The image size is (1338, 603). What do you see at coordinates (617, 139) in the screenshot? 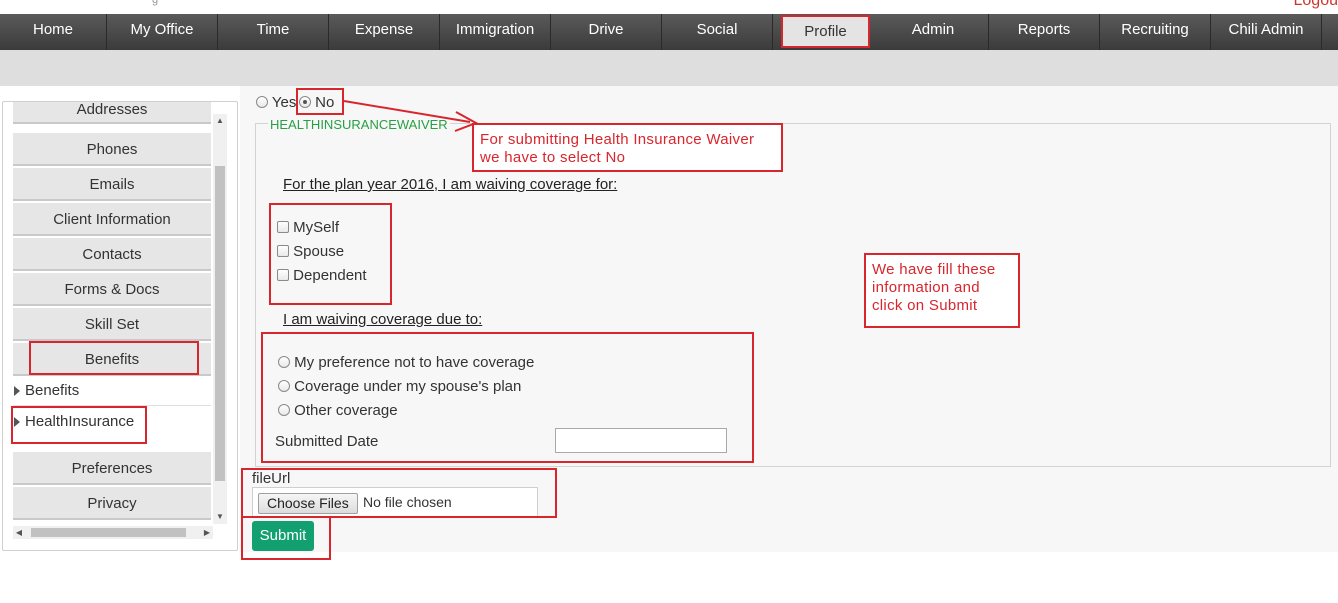
I see `note-line: For submitting Health Insurance Waiver` at bounding box center [617, 139].